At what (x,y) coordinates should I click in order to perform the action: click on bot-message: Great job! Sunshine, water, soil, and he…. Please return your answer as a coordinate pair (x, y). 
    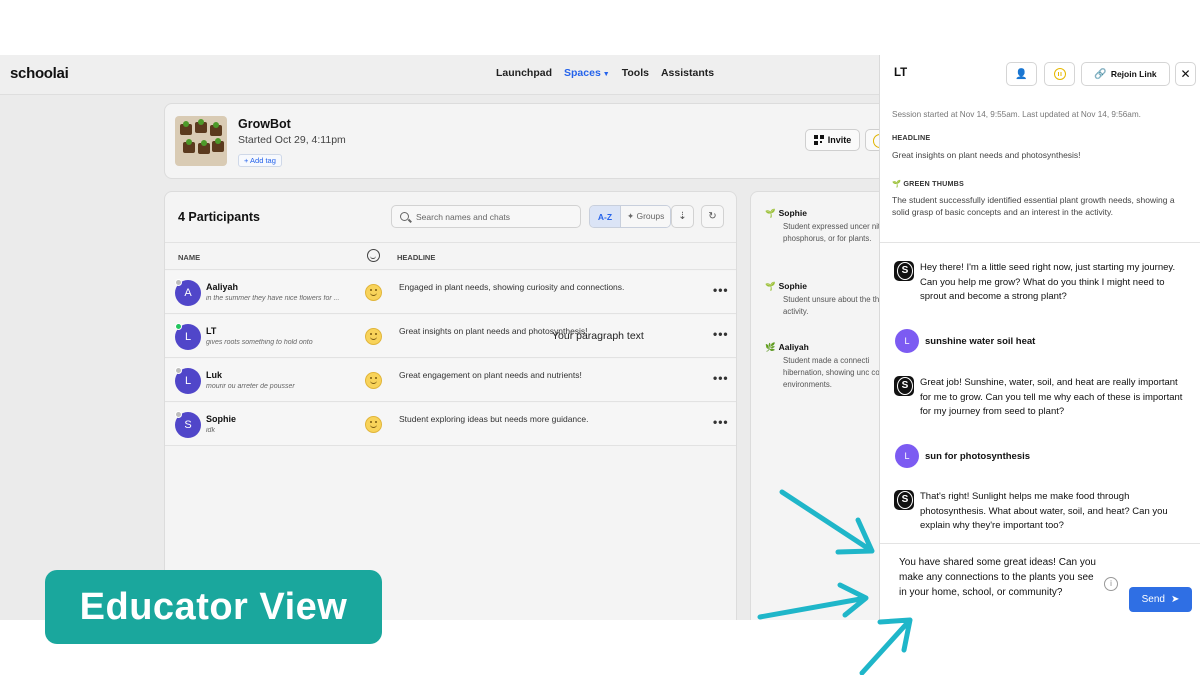
    Looking at the image, I should click on (1041, 401).